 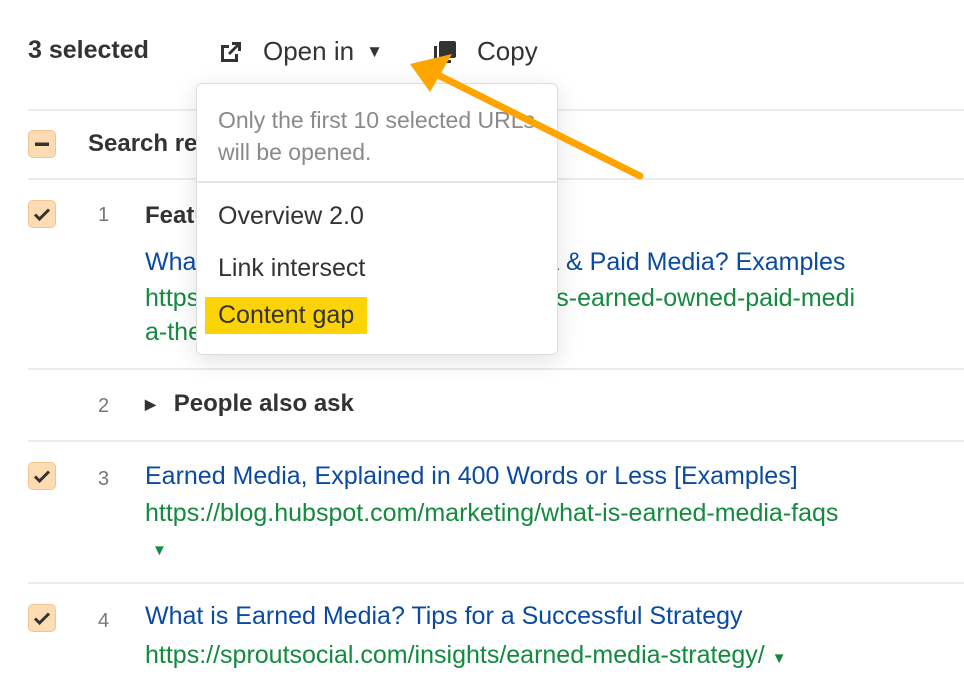 What do you see at coordinates (291, 268) in the screenshot?
I see `menu-item-link-intersect: Link intersect` at bounding box center [291, 268].